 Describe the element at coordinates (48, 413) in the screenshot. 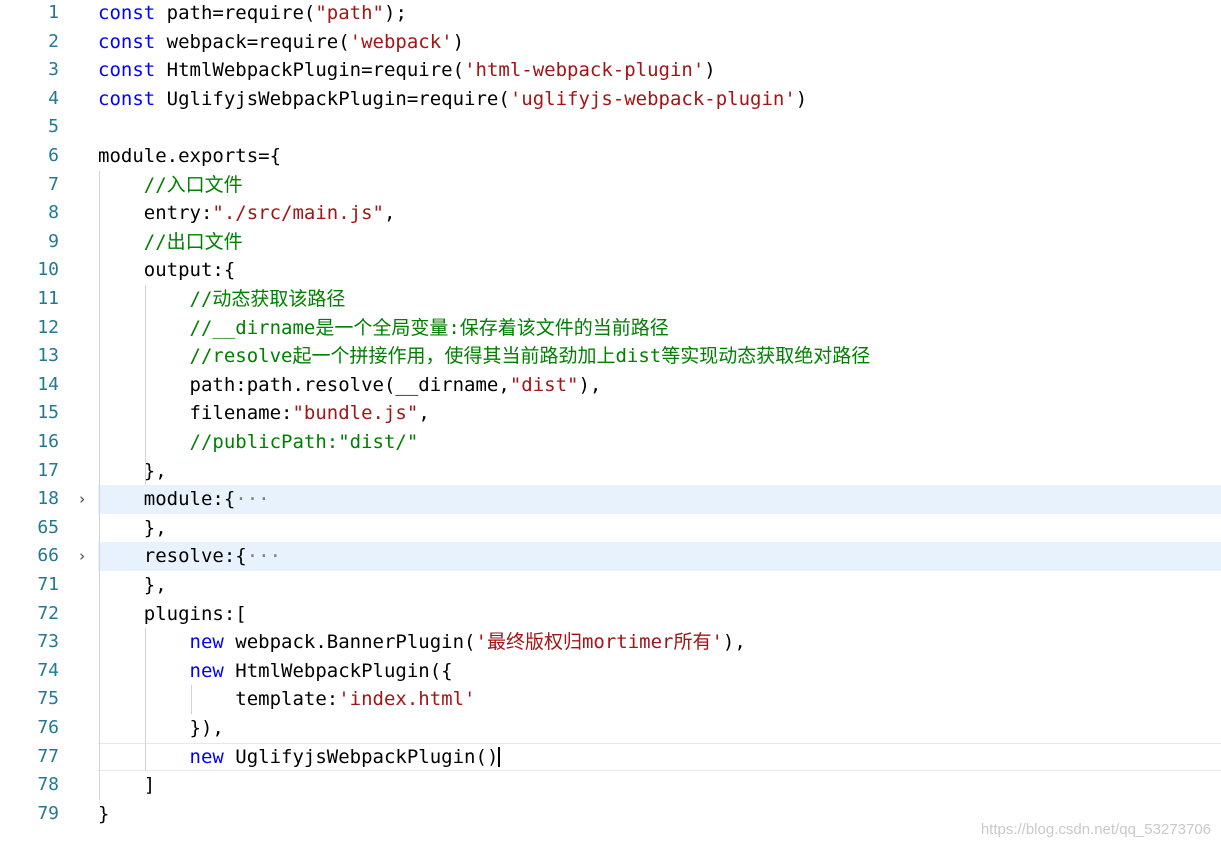

I see `line-number: 15` at that location.